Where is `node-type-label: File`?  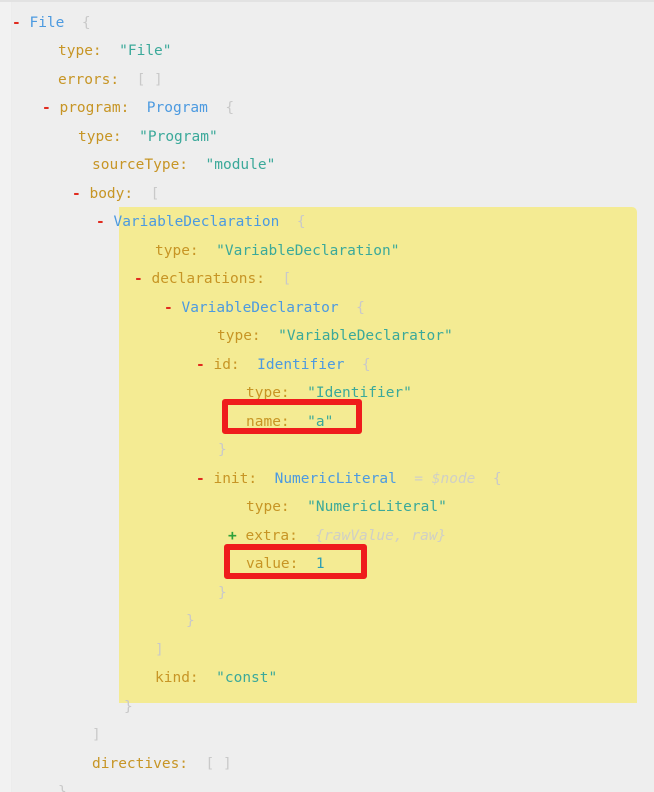 node-type-label: File is located at coordinates (46, 23).